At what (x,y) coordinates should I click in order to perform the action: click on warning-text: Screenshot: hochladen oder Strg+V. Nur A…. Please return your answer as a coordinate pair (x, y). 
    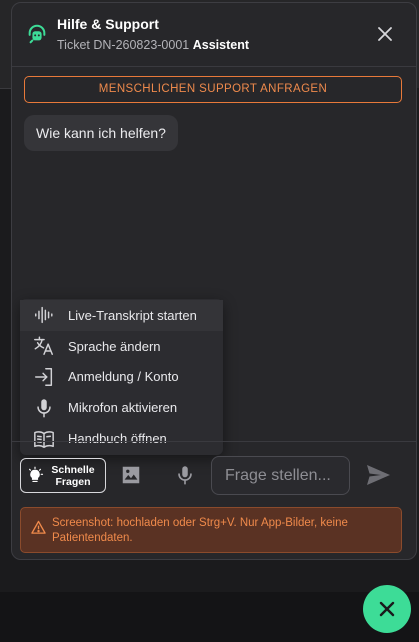
    Looking at the image, I should click on (200, 530).